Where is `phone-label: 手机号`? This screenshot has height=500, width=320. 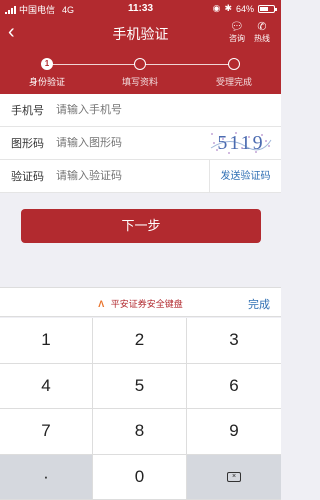 phone-label: 手机号 is located at coordinates (27, 111).